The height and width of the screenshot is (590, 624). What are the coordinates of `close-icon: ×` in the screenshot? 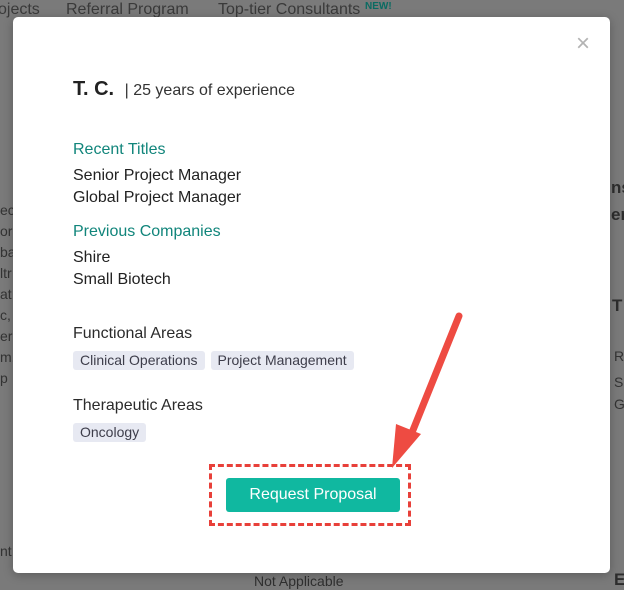 It's located at (583, 44).